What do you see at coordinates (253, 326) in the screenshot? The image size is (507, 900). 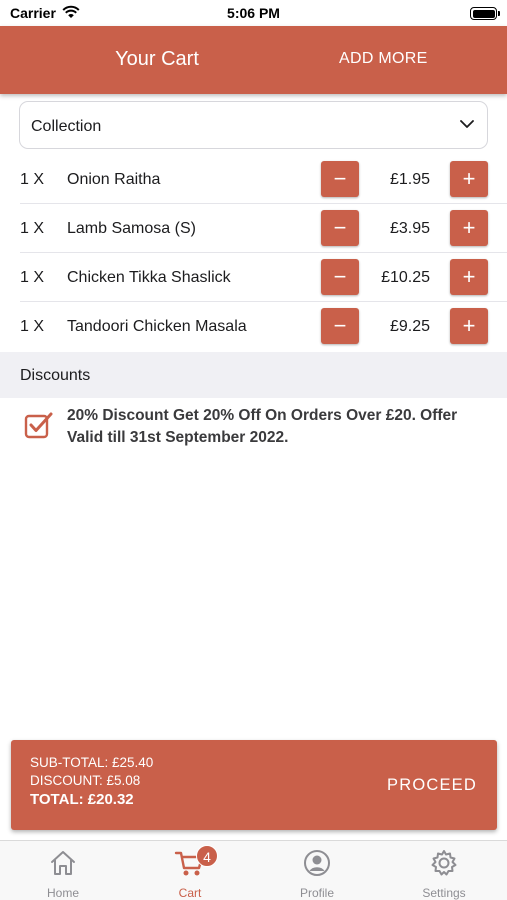 I see `cart-item: 1 X Tandoori Chicken Masala − £9.25 +` at bounding box center [253, 326].